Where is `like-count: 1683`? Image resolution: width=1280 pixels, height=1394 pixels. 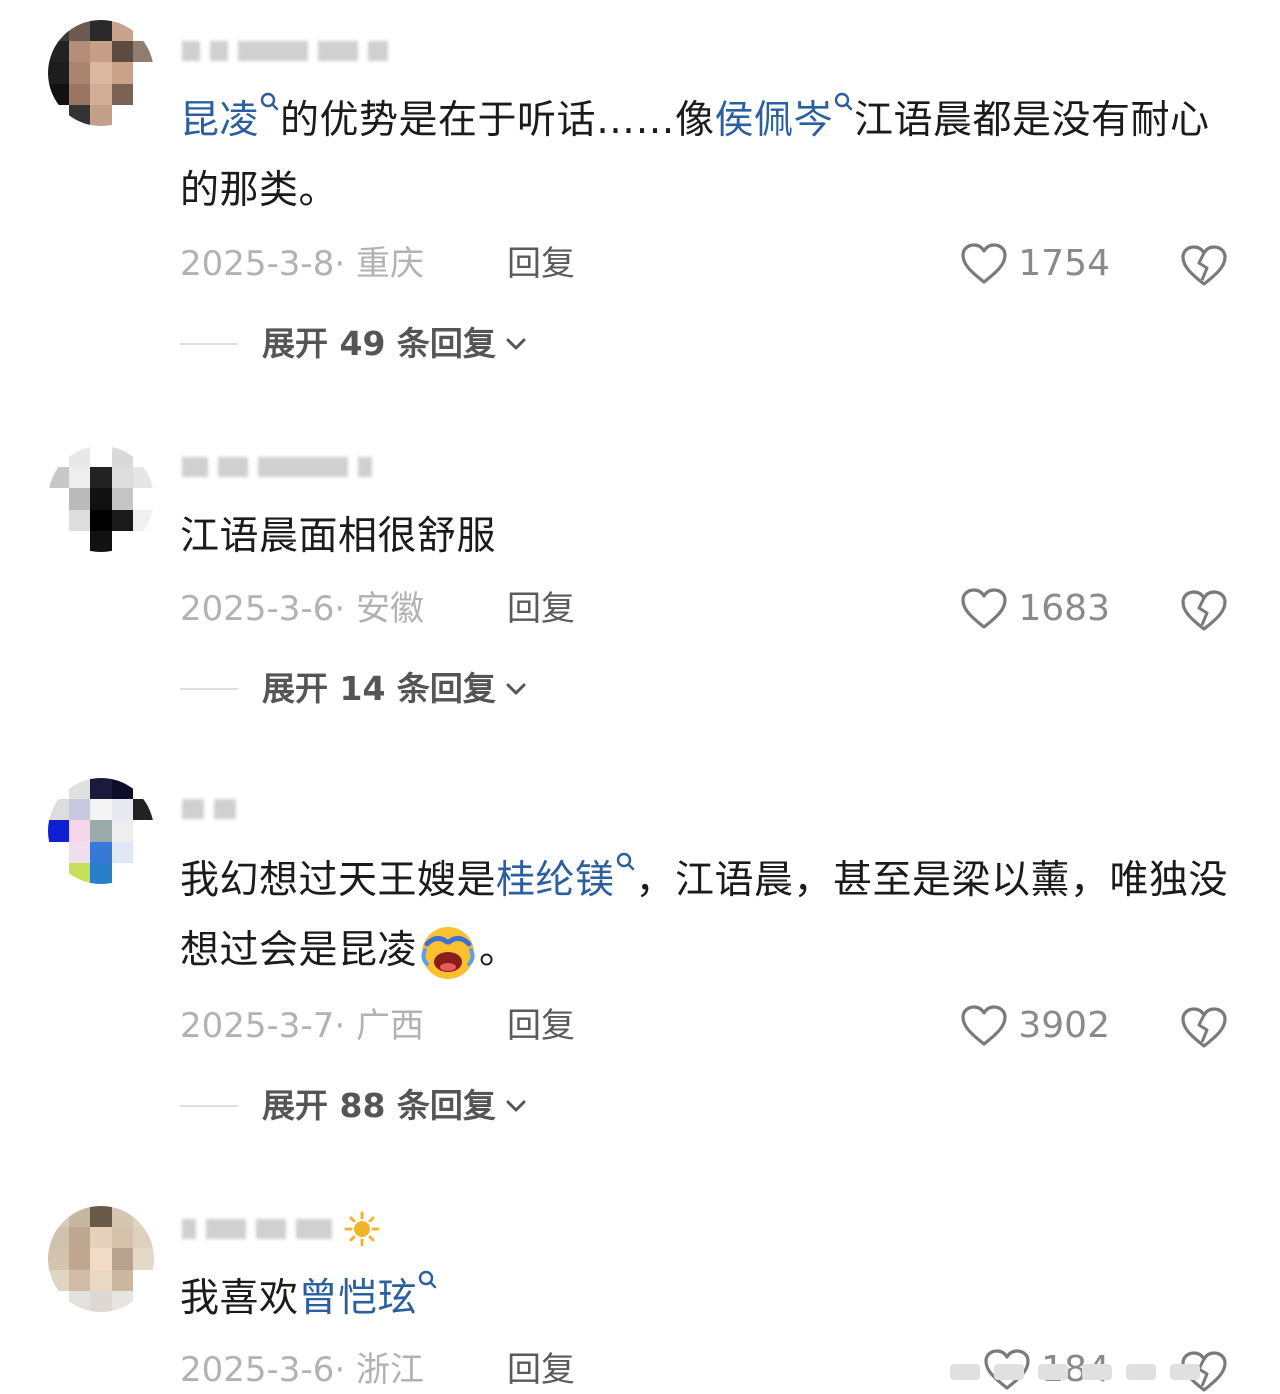 like-count: 1683 is located at coordinates (1064, 608).